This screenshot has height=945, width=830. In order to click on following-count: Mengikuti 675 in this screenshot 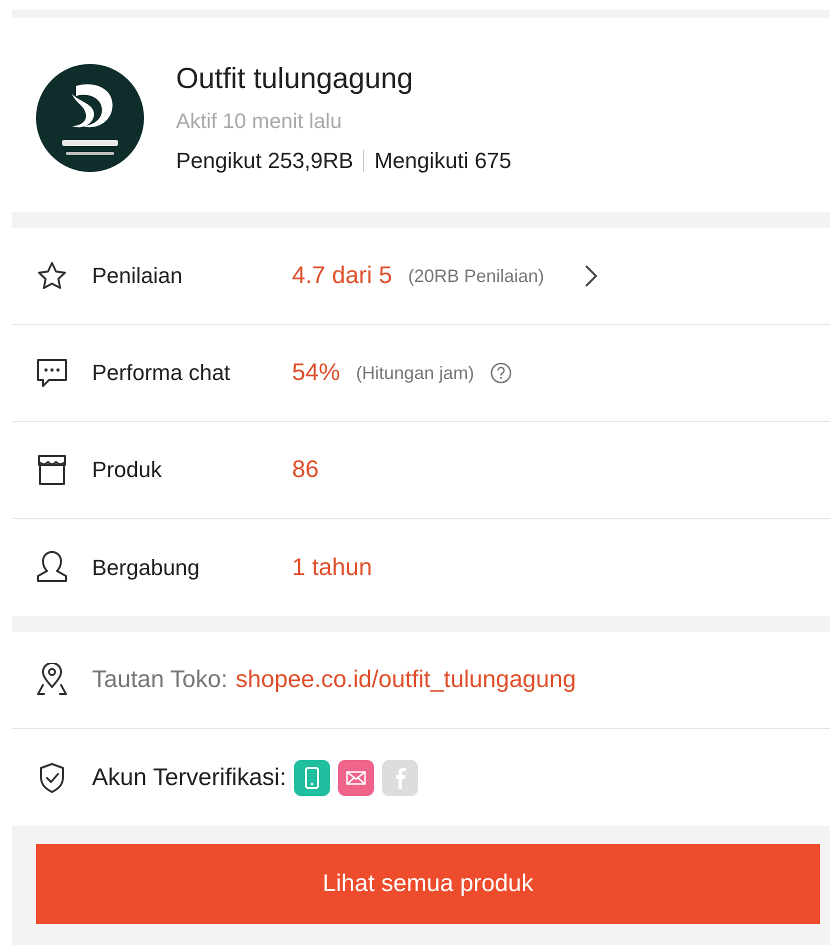, I will do `click(443, 161)`.